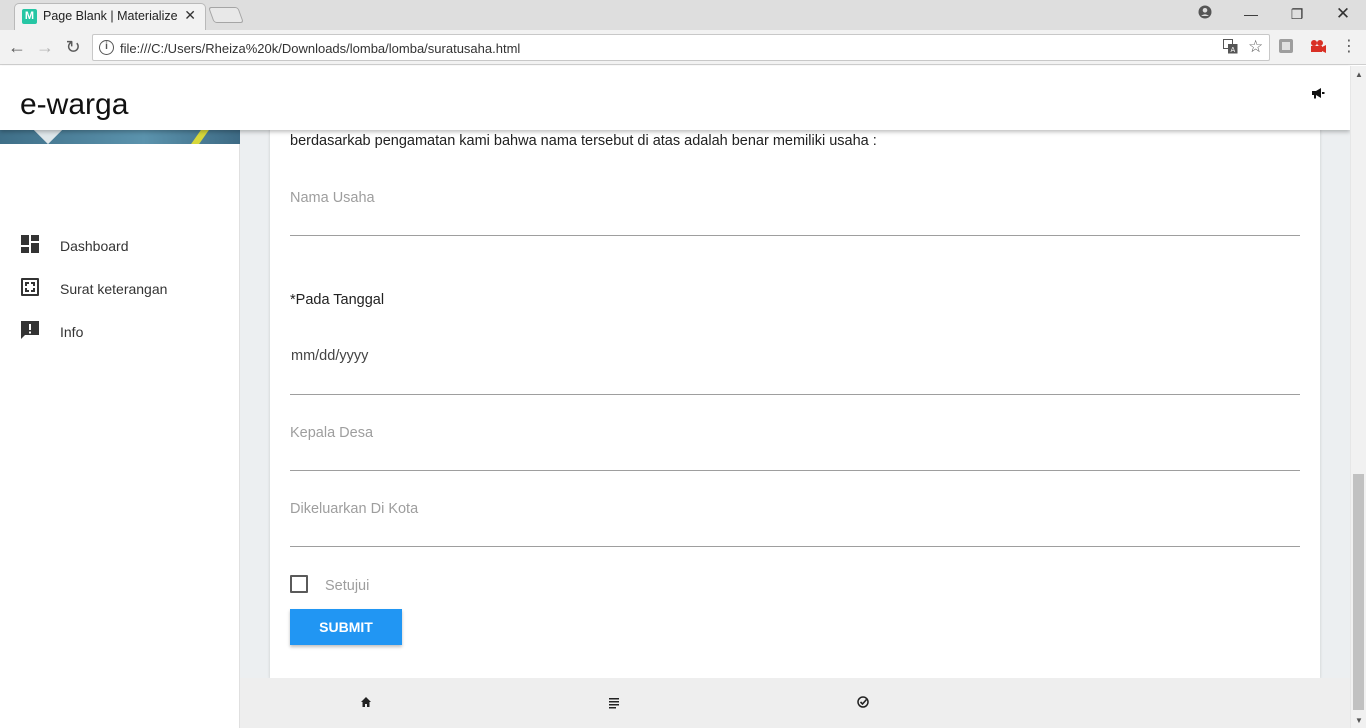  I want to click on sidebar-item-info: Info, so click(120, 331).